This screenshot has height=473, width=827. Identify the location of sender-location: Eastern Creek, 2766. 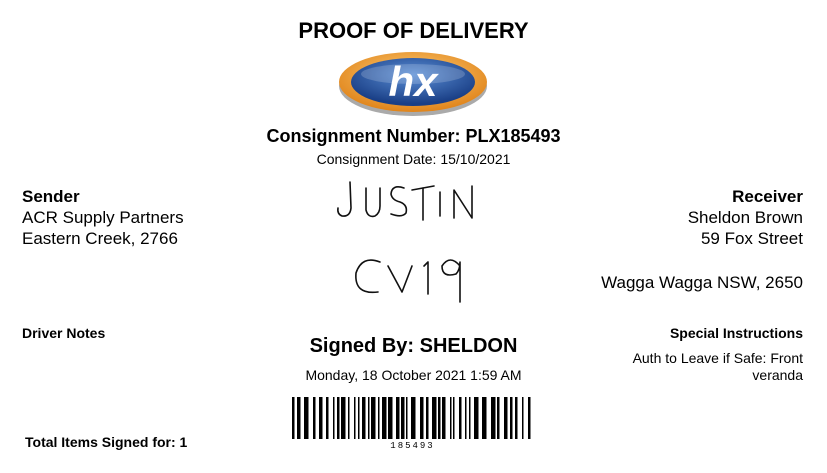
(100, 238).